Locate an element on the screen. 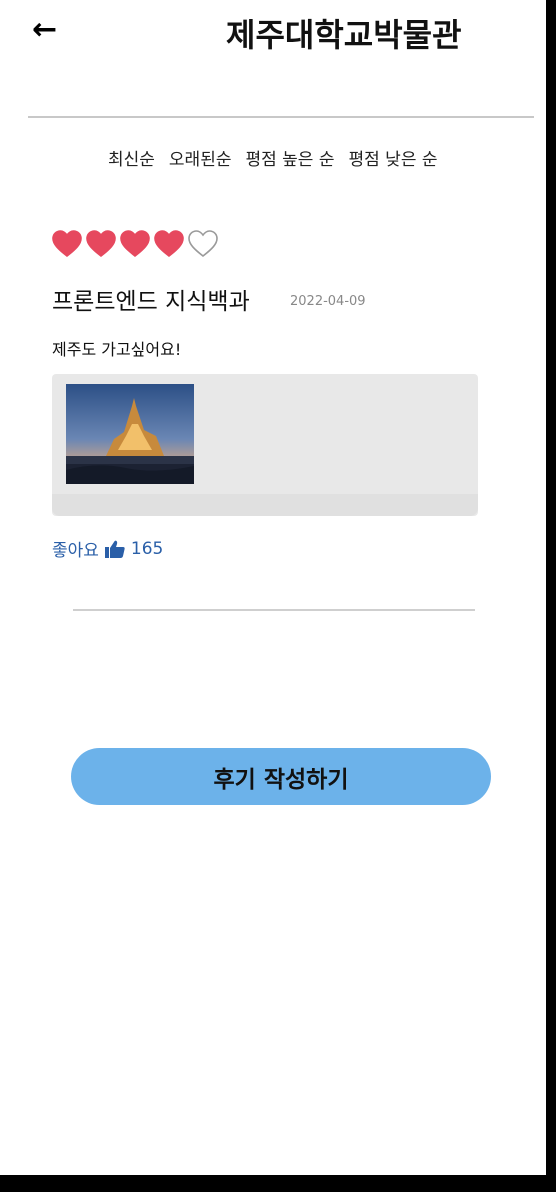  review-text: 제주도 가고싶어요! is located at coordinates (117, 349).